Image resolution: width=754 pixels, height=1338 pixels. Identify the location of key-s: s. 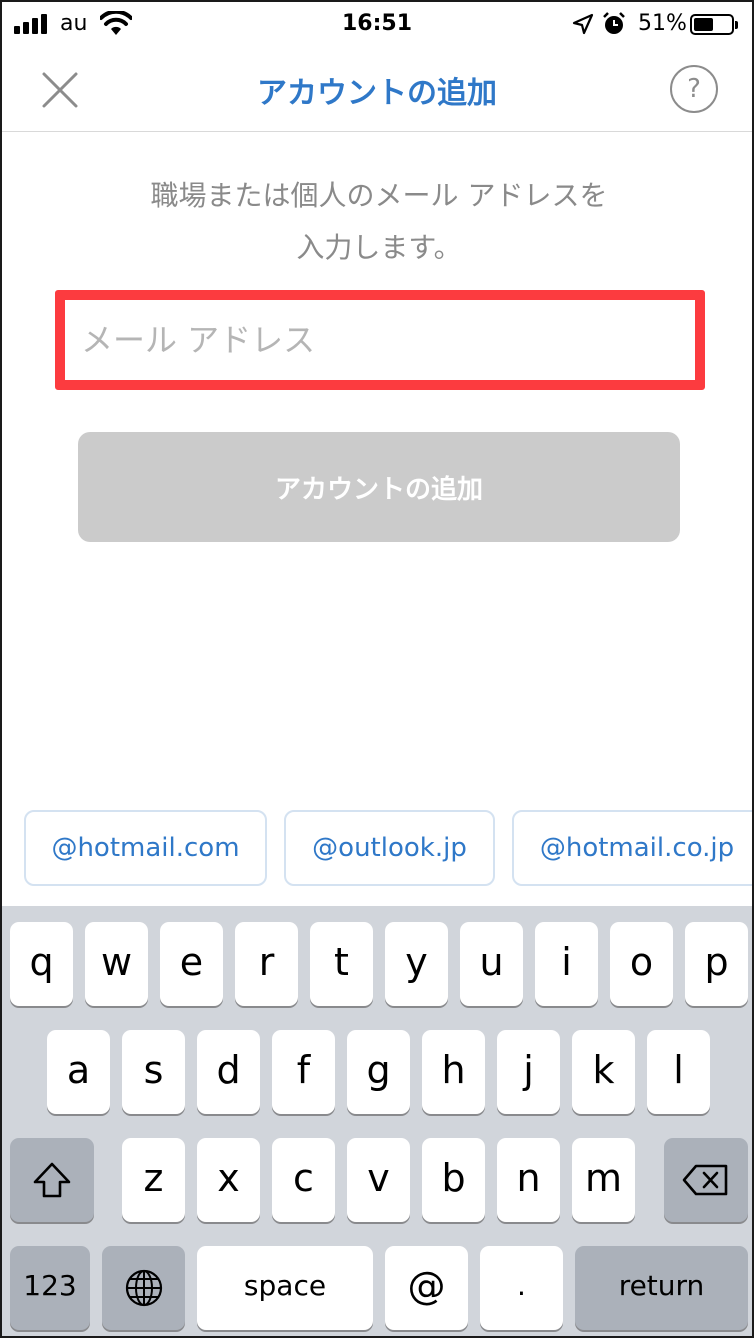
(153, 1072).